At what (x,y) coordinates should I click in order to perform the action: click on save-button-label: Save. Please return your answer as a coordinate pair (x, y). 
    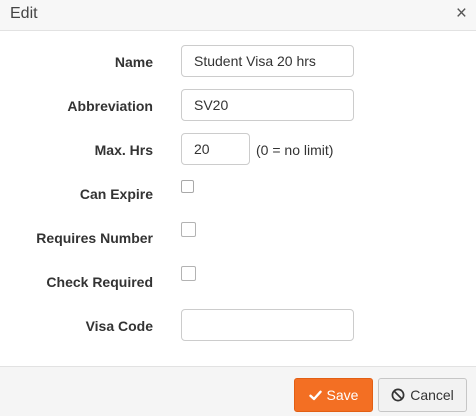
    Looking at the image, I should click on (342, 395).